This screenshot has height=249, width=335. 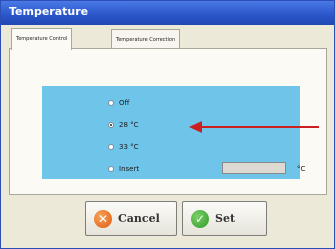 I want to click on option-insert-label: Insert, so click(x=129, y=169).